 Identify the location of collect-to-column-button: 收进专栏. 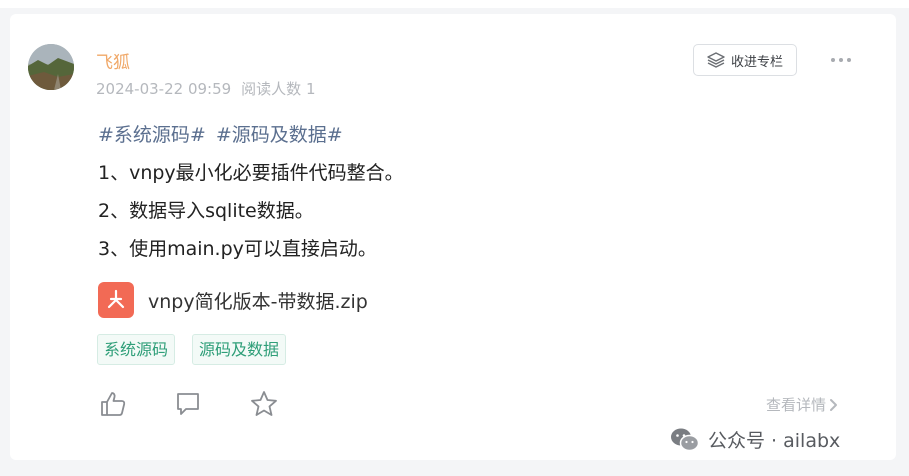
(745, 60).